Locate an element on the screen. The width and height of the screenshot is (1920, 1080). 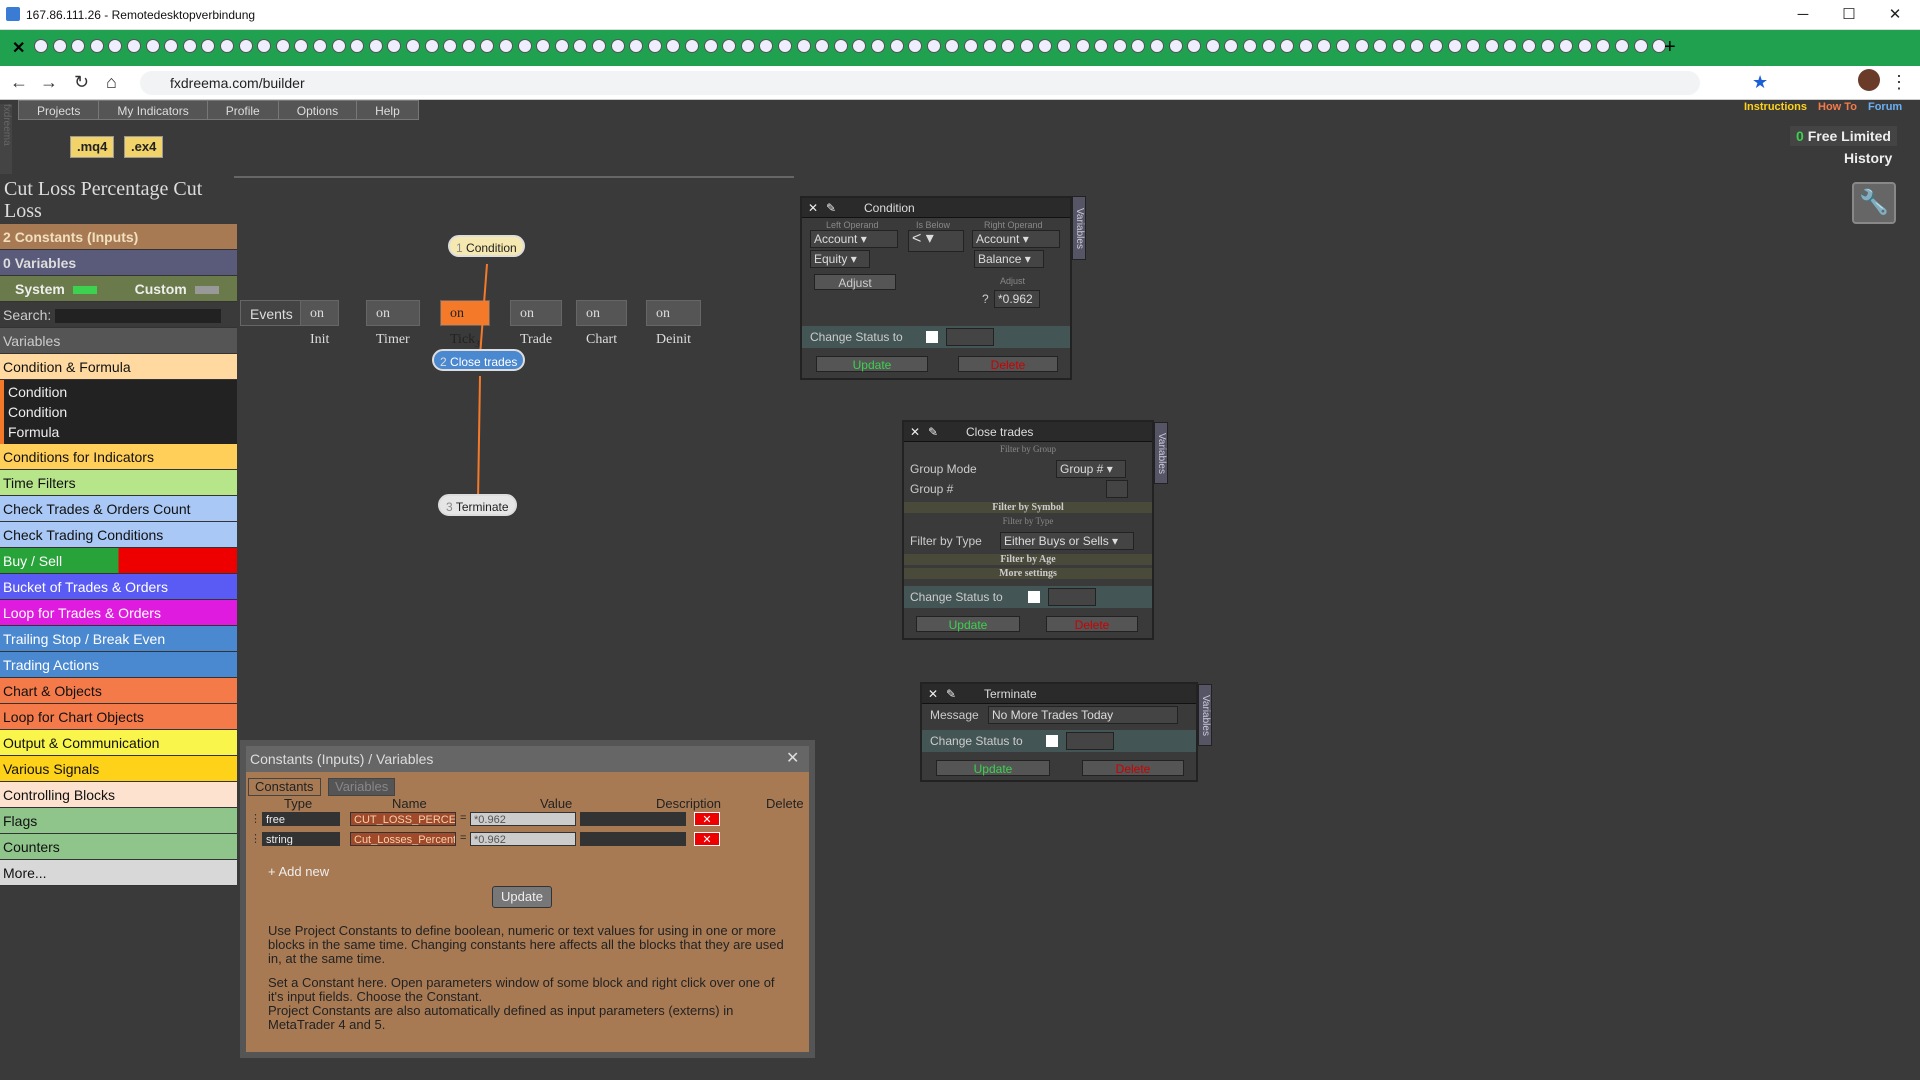
category-output-communication: Output & Communication is located at coordinates (118, 743).